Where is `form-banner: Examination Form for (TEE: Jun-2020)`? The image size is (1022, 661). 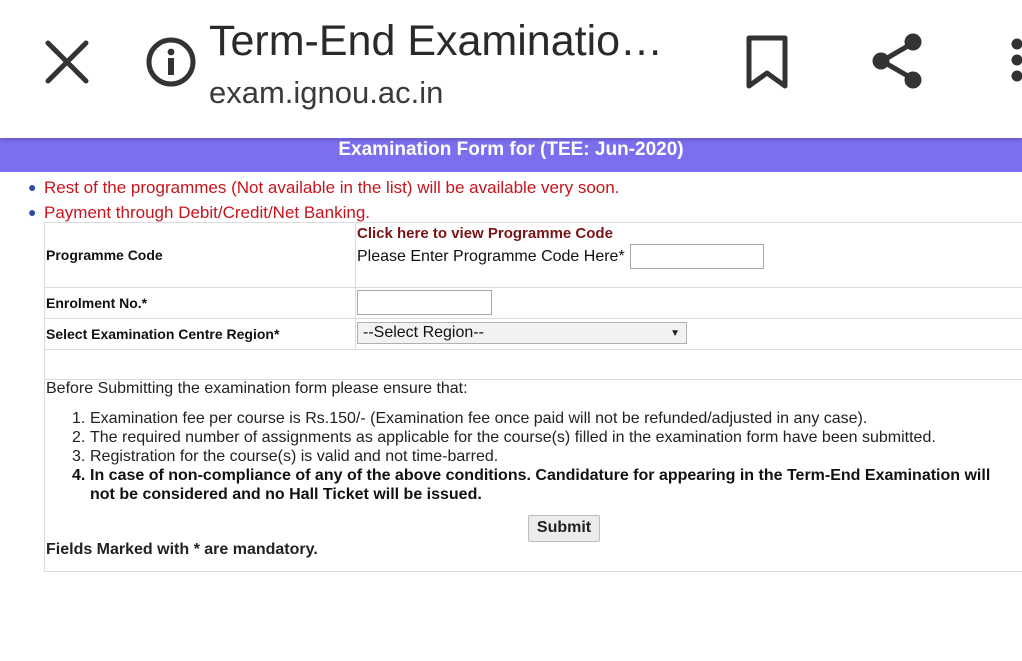 form-banner: Examination Form for (TEE: Jun-2020) is located at coordinates (511, 155).